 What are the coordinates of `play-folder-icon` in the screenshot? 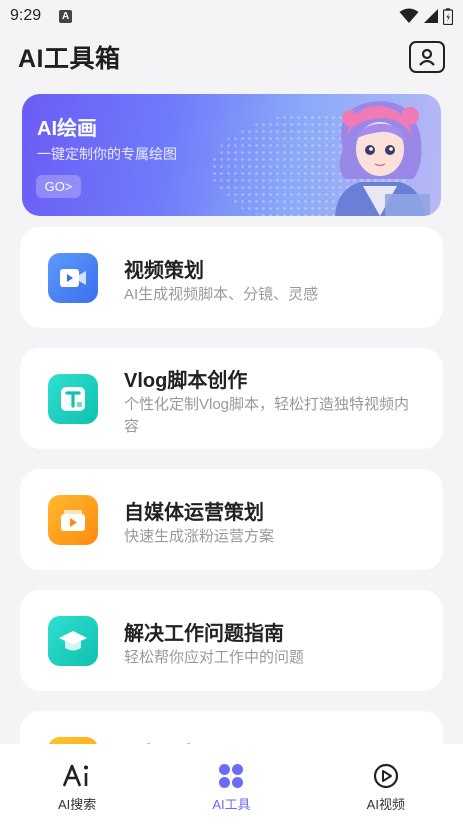 It's located at (73, 520).